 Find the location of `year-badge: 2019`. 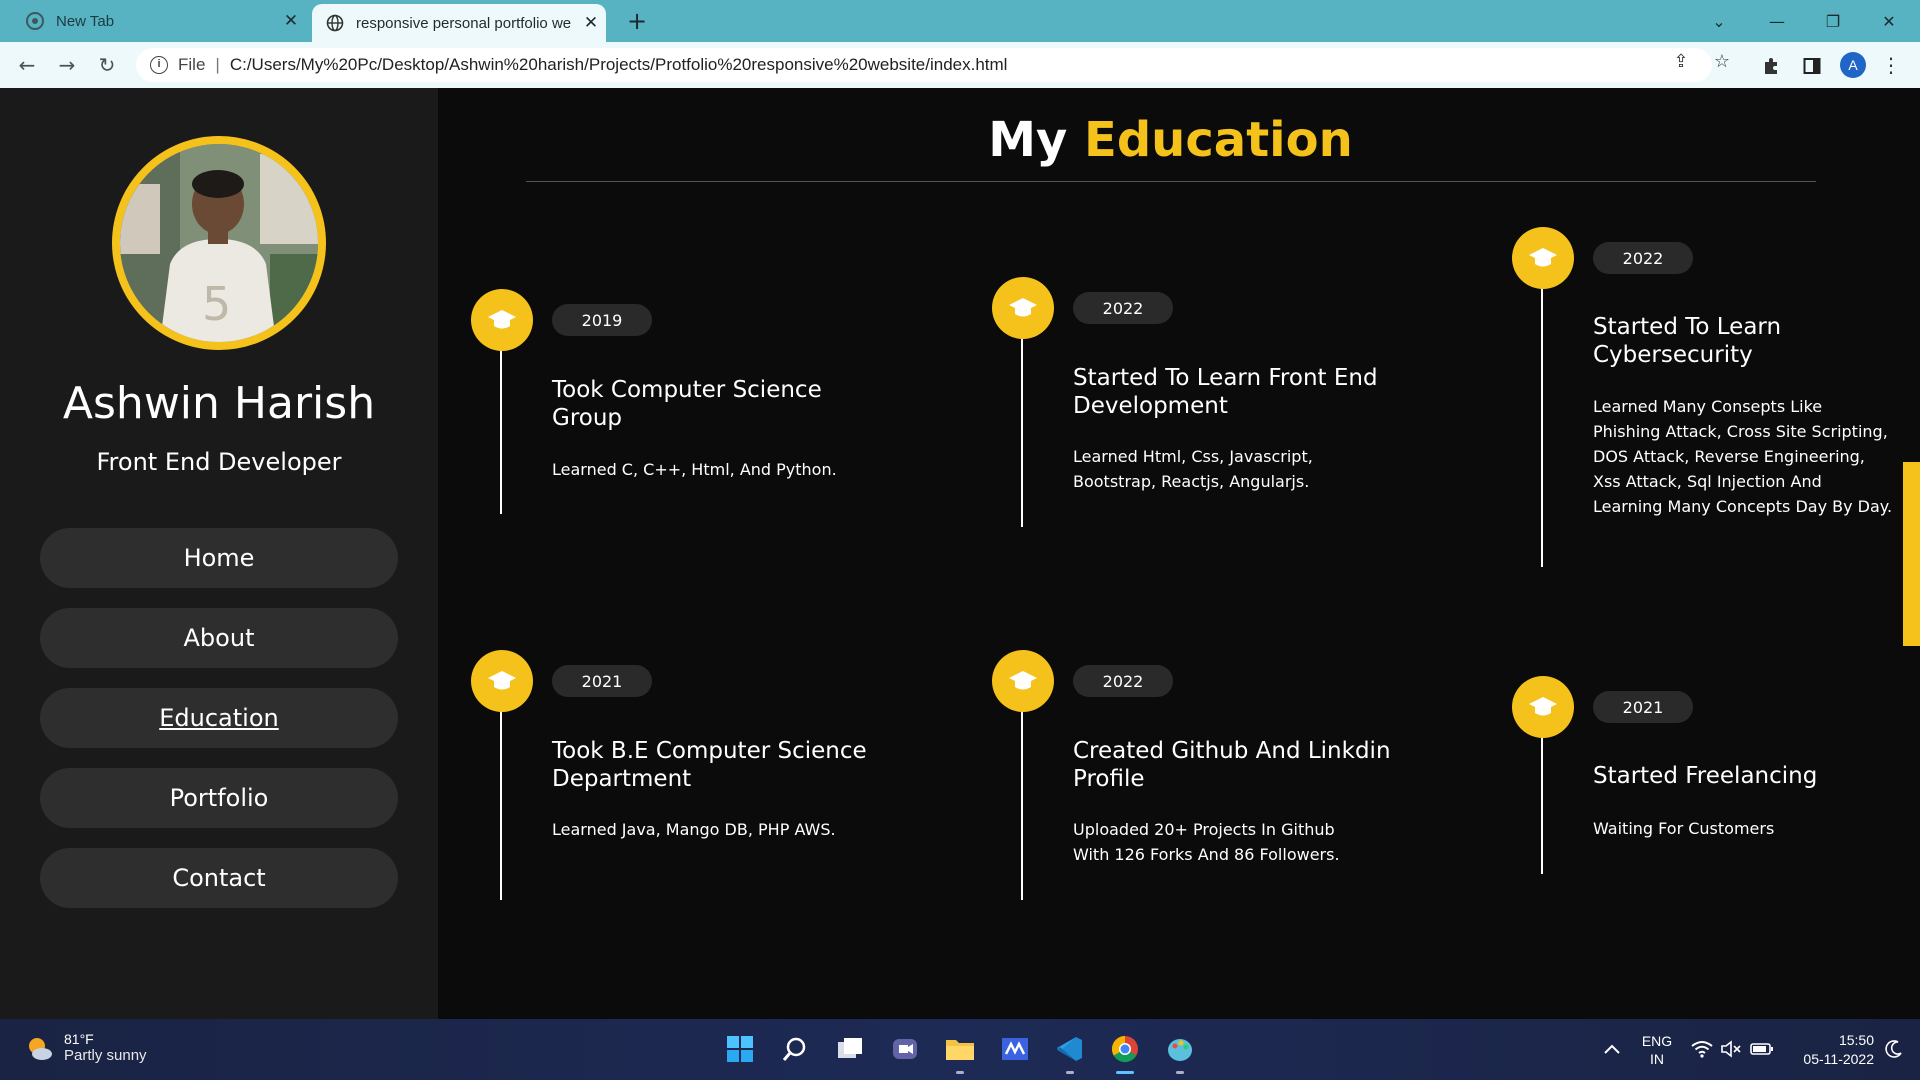

year-badge: 2019 is located at coordinates (602, 320).